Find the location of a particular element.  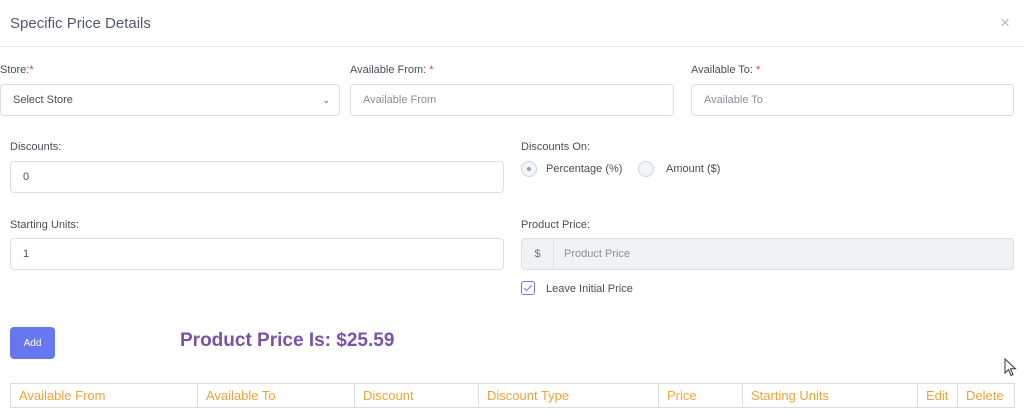

close-icon: × is located at coordinates (1005, 23).